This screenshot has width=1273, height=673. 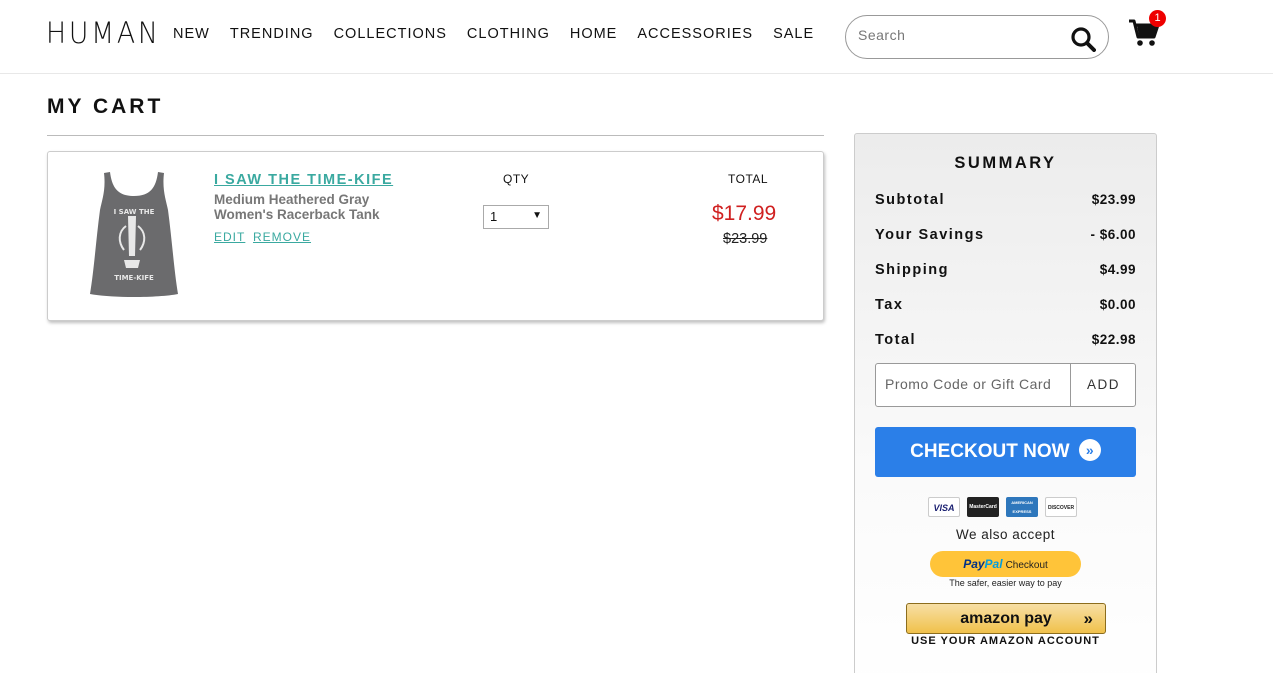 What do you see at coordinates (1117, 269) in the screenshot?
I see `summary-value: $4.99` at bounding box center [1117, 269].